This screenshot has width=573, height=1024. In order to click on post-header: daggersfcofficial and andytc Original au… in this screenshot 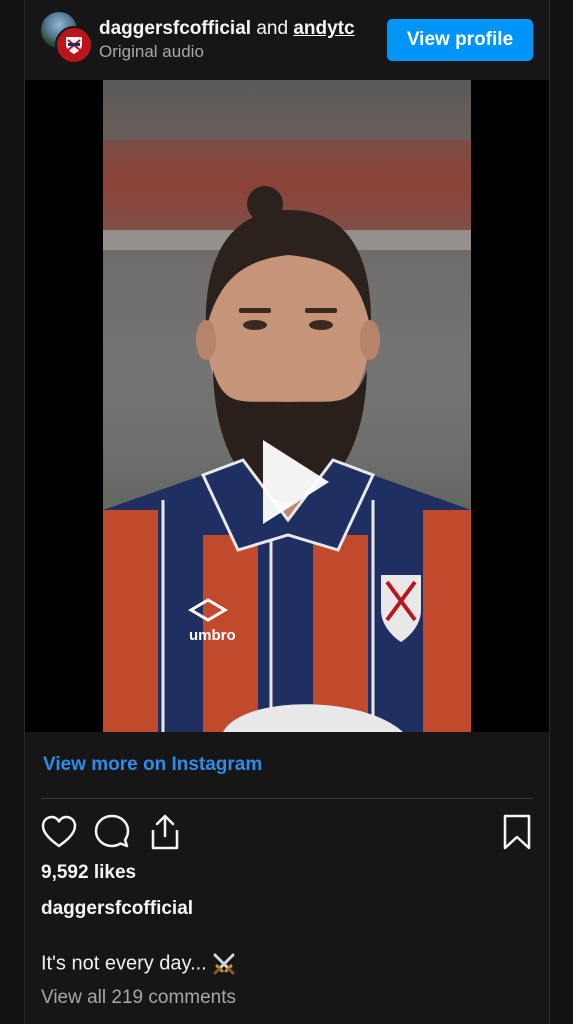, I will do `click(287, 40)`.